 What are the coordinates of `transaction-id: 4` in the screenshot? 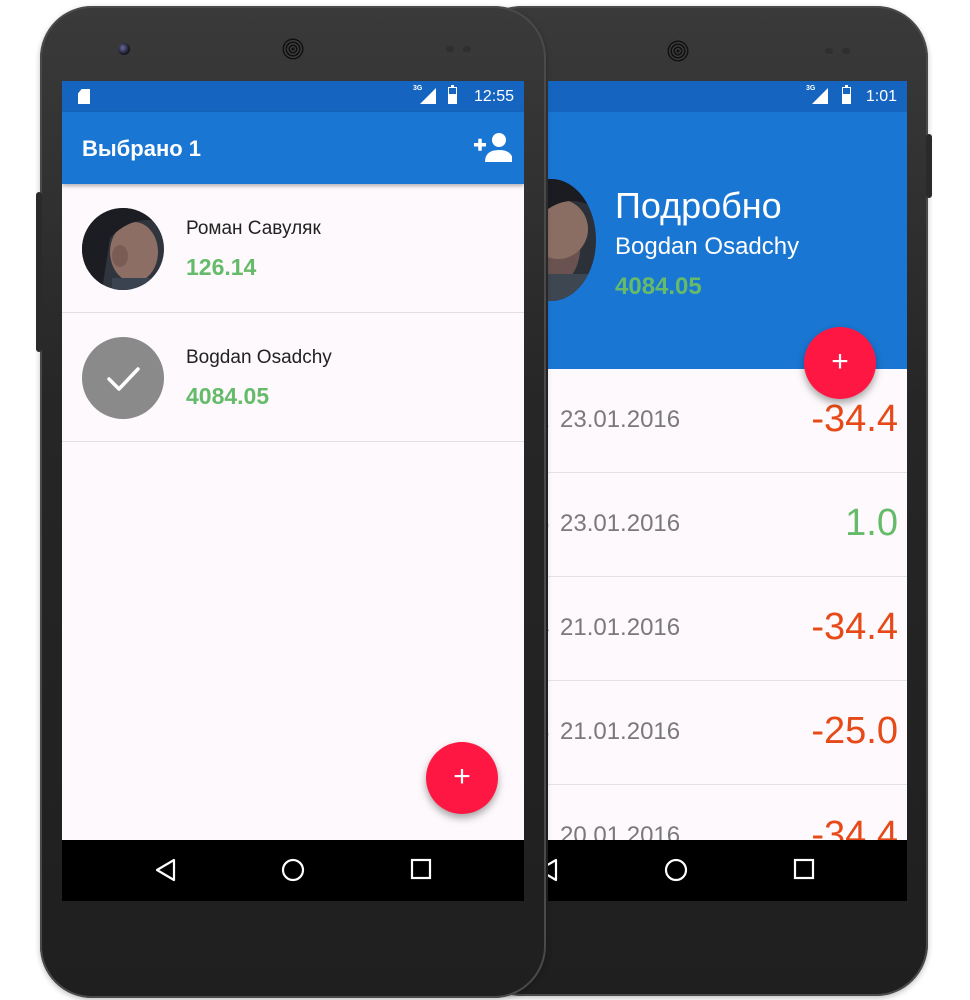 It's located at (548, 628).